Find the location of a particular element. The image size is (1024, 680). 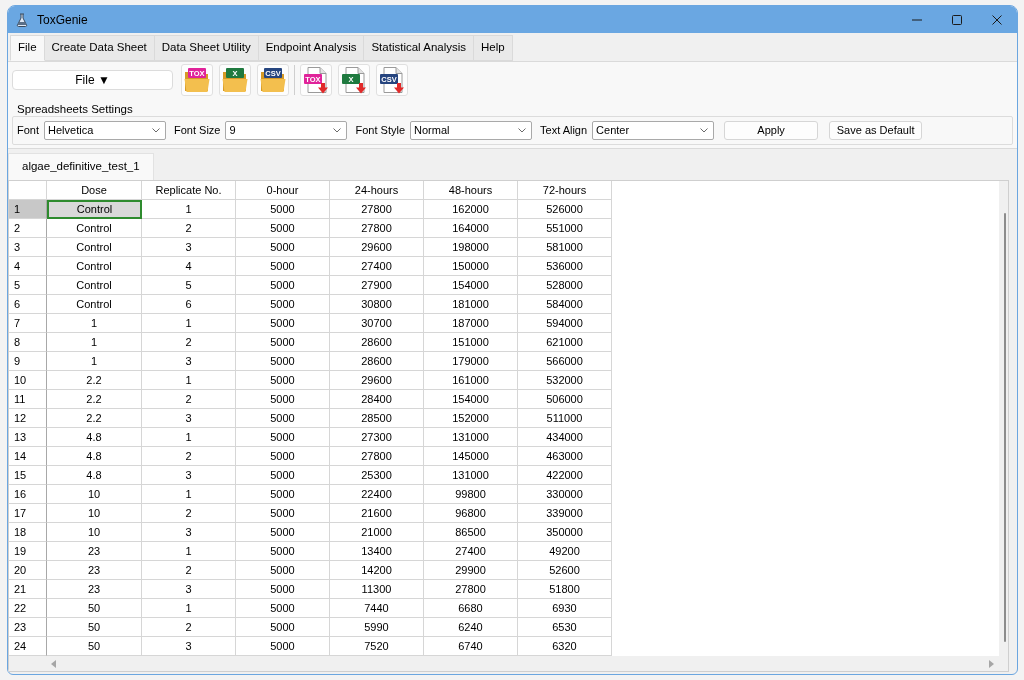

vertical-scrollbar is located at coordinates (1003, 418).